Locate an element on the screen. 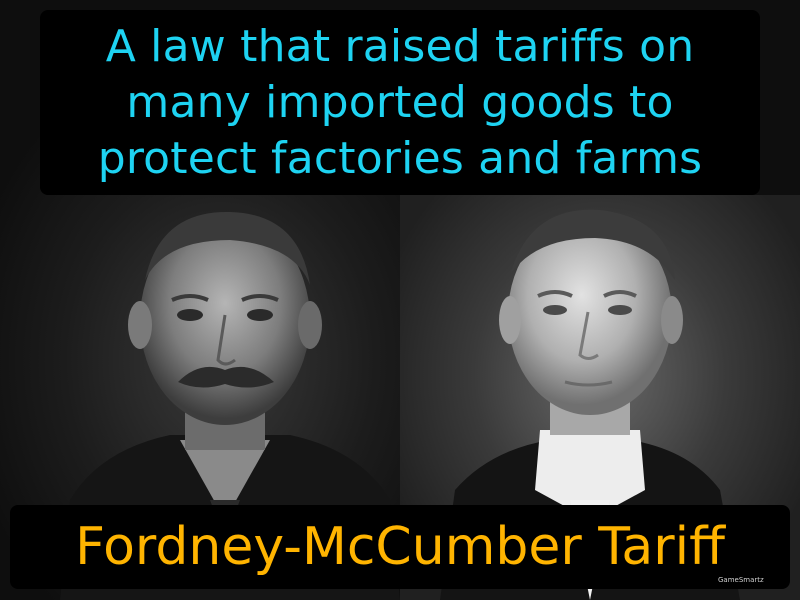 The image size is (800, 600). term-box: Fordney-McCumber Tariff is located at coordinates (400, 547).